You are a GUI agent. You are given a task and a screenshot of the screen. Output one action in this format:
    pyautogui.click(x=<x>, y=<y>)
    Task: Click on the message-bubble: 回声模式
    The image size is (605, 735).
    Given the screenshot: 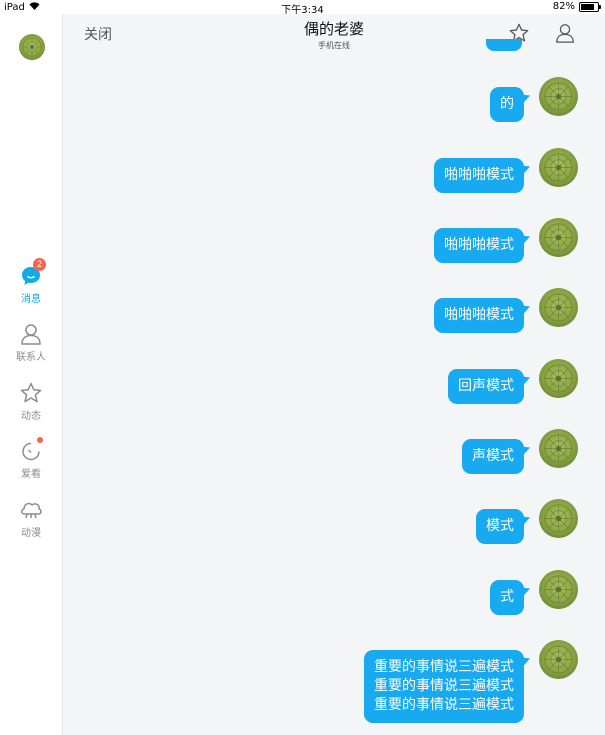 What is the action you would take?
    pyautogui.click(x=486, y=386)
    